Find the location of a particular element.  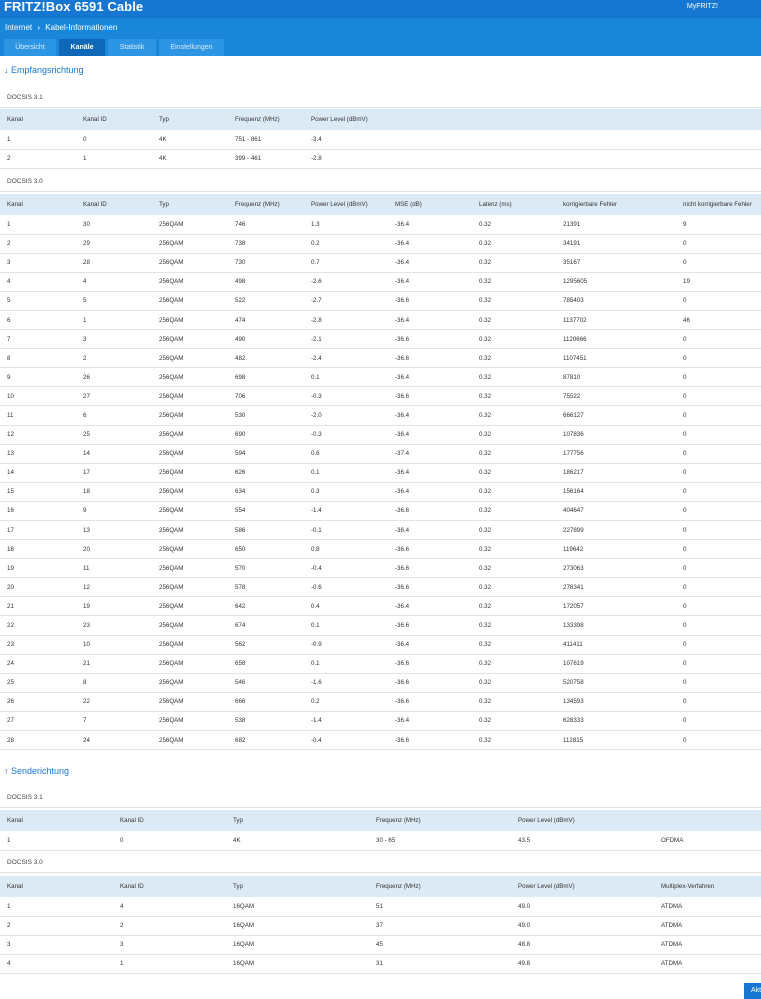

column-header: Kanal is located at coordinates (38, 204).